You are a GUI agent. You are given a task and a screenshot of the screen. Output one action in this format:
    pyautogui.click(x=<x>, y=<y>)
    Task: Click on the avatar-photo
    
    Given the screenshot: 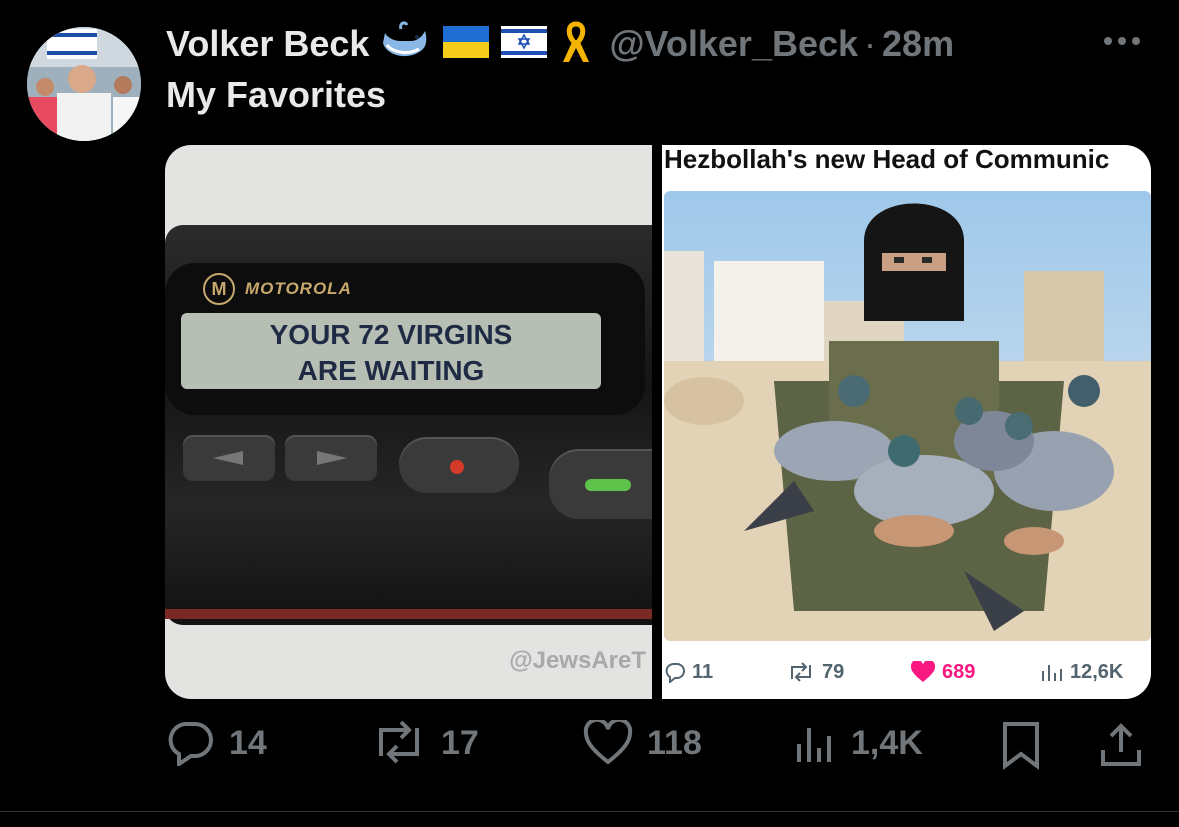 What is the action you would take?
    pyautogui.click(x=84, y=84)
    